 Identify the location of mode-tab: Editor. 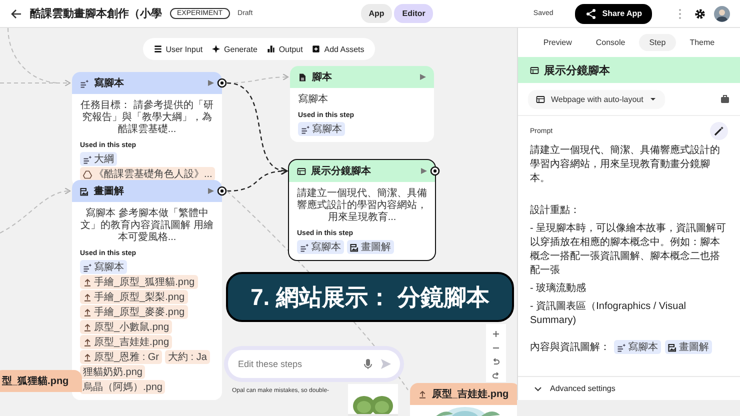
(414, 13).